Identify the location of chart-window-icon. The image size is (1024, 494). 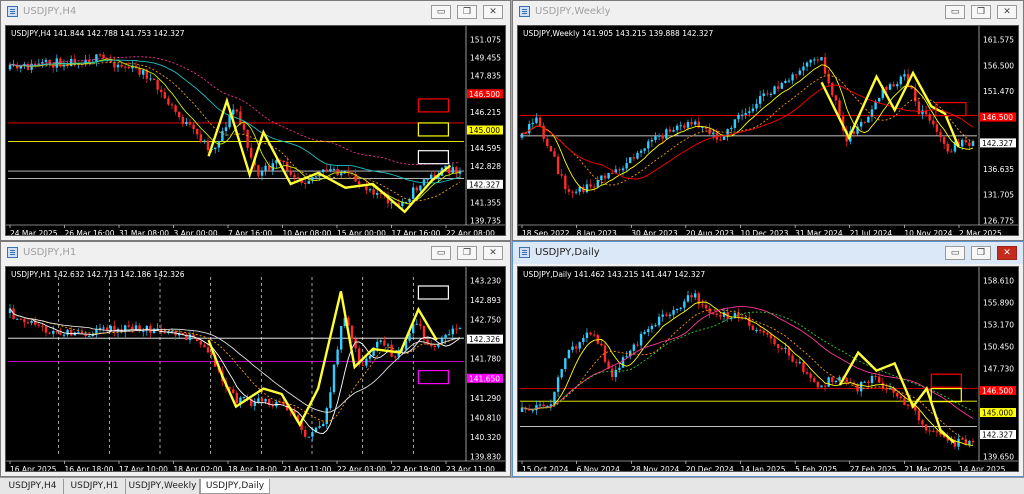
(524, 11).